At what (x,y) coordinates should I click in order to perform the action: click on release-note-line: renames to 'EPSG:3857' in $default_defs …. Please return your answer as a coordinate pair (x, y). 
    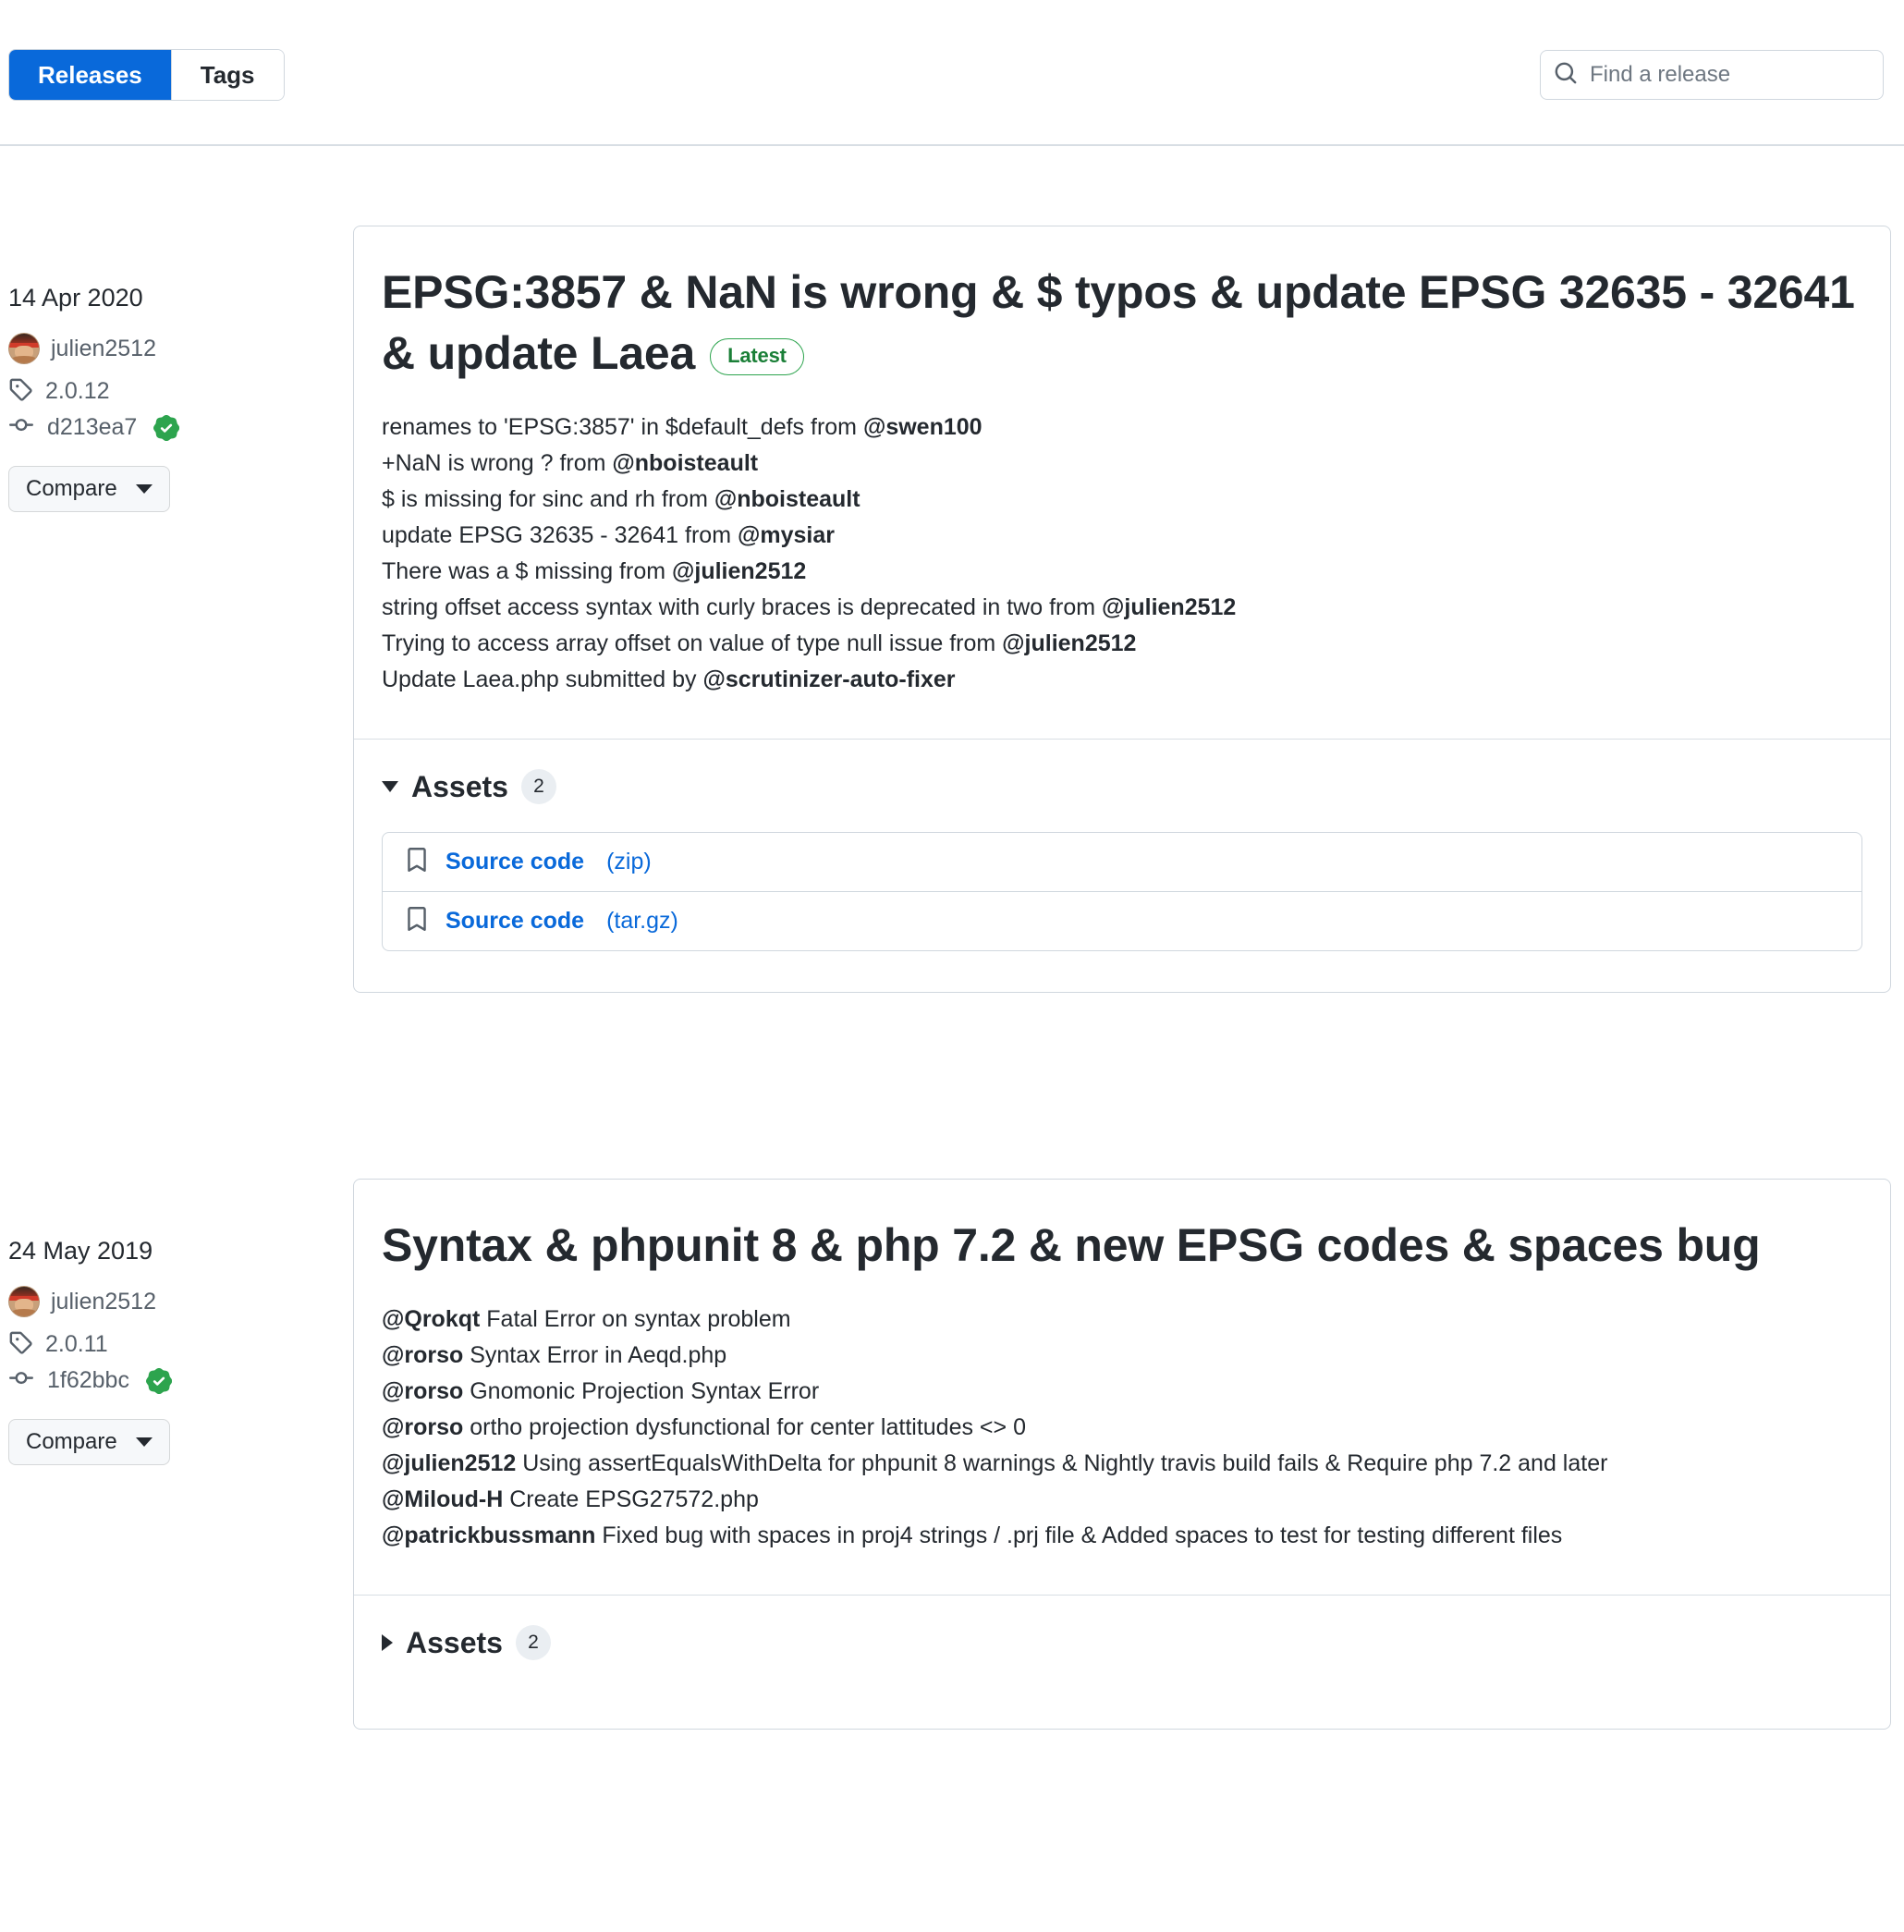
    Looking at the image, I should click on (1122, 428).